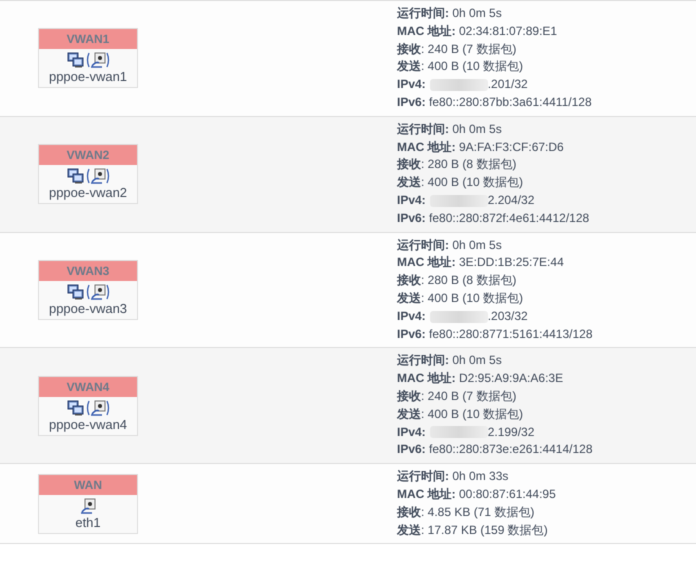 This screenshot has height=569, width=696. Describe the element at coordinates (493, 218) in the screenshot. I see `status-line: IPv6: fe80::280:872f:4e61:4412/128` at that location.